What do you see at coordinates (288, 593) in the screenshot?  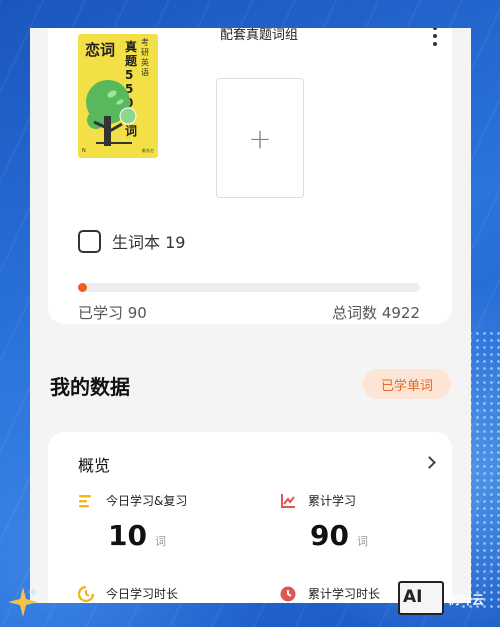 I see `clock-icon` at bounding box center [288, 593].